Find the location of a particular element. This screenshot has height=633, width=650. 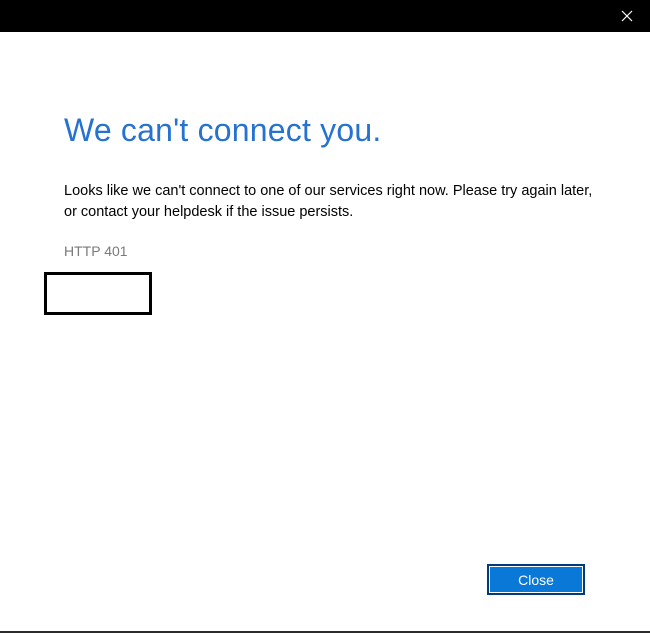

close-button: Close is located at coordinates (536, 579).